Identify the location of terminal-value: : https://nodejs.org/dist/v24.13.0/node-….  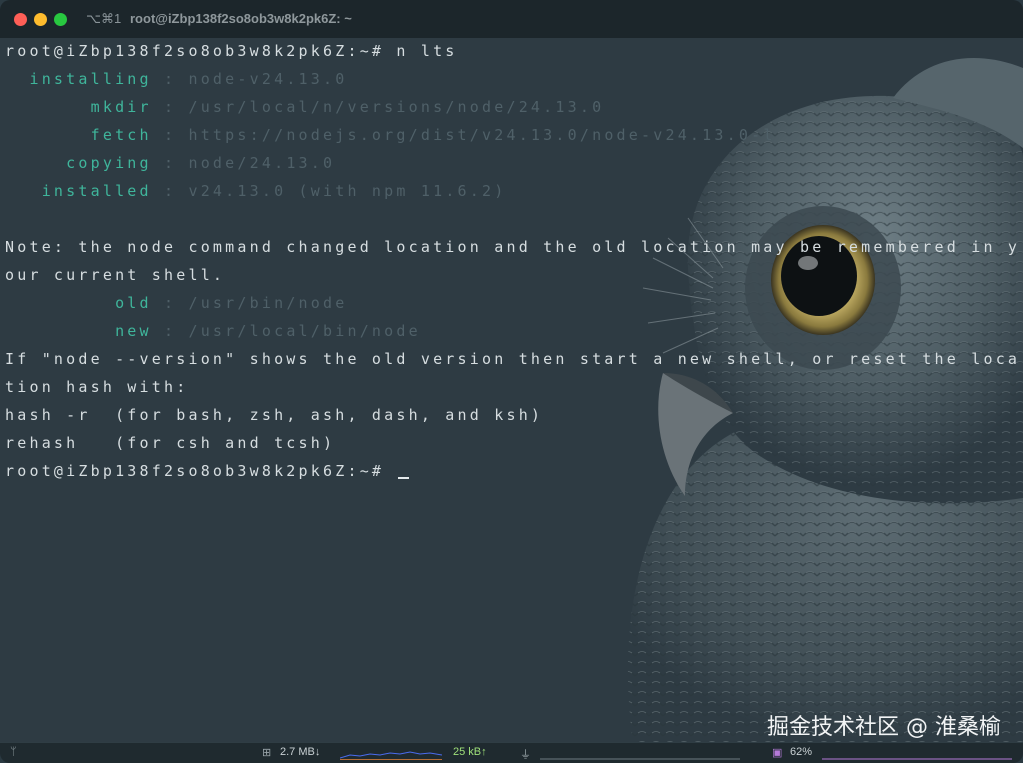
(463, 135).